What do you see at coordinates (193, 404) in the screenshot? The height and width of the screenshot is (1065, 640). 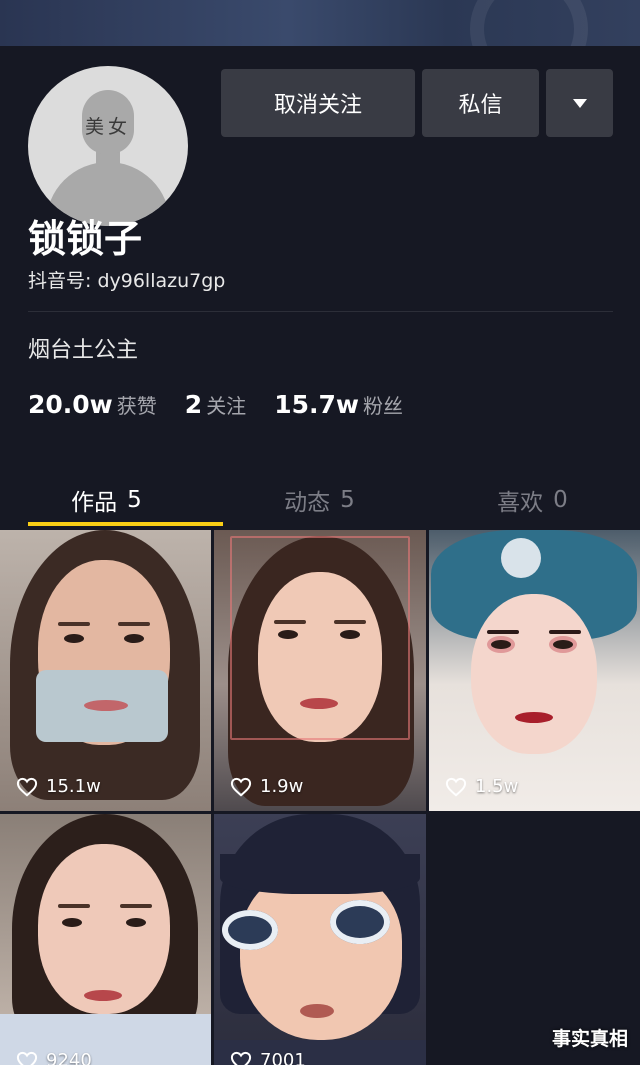 I see `following-count: 2` at bounding box center [193, 404].